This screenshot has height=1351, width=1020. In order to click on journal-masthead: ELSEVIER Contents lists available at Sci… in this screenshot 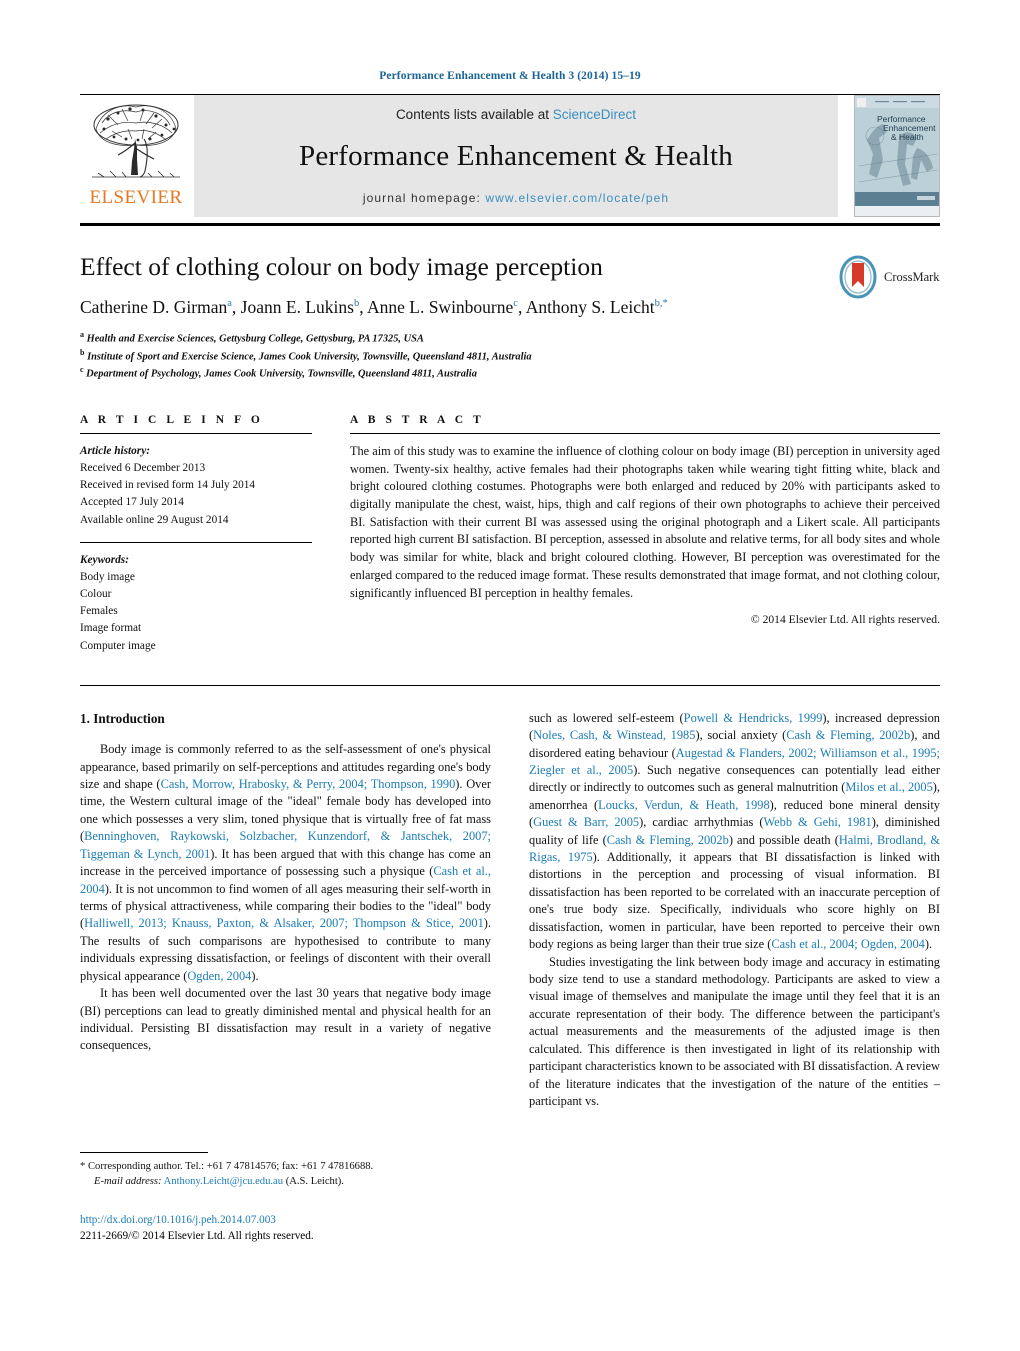, I will do `click(510, 156)`.